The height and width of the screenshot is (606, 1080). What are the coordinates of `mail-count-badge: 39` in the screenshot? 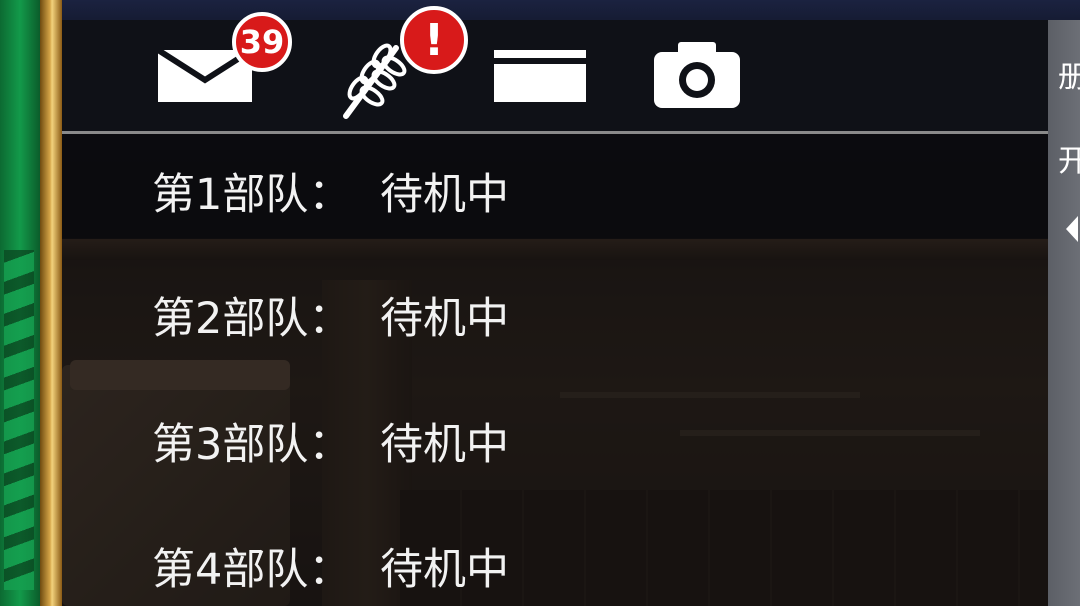 It's located at (262, 42).